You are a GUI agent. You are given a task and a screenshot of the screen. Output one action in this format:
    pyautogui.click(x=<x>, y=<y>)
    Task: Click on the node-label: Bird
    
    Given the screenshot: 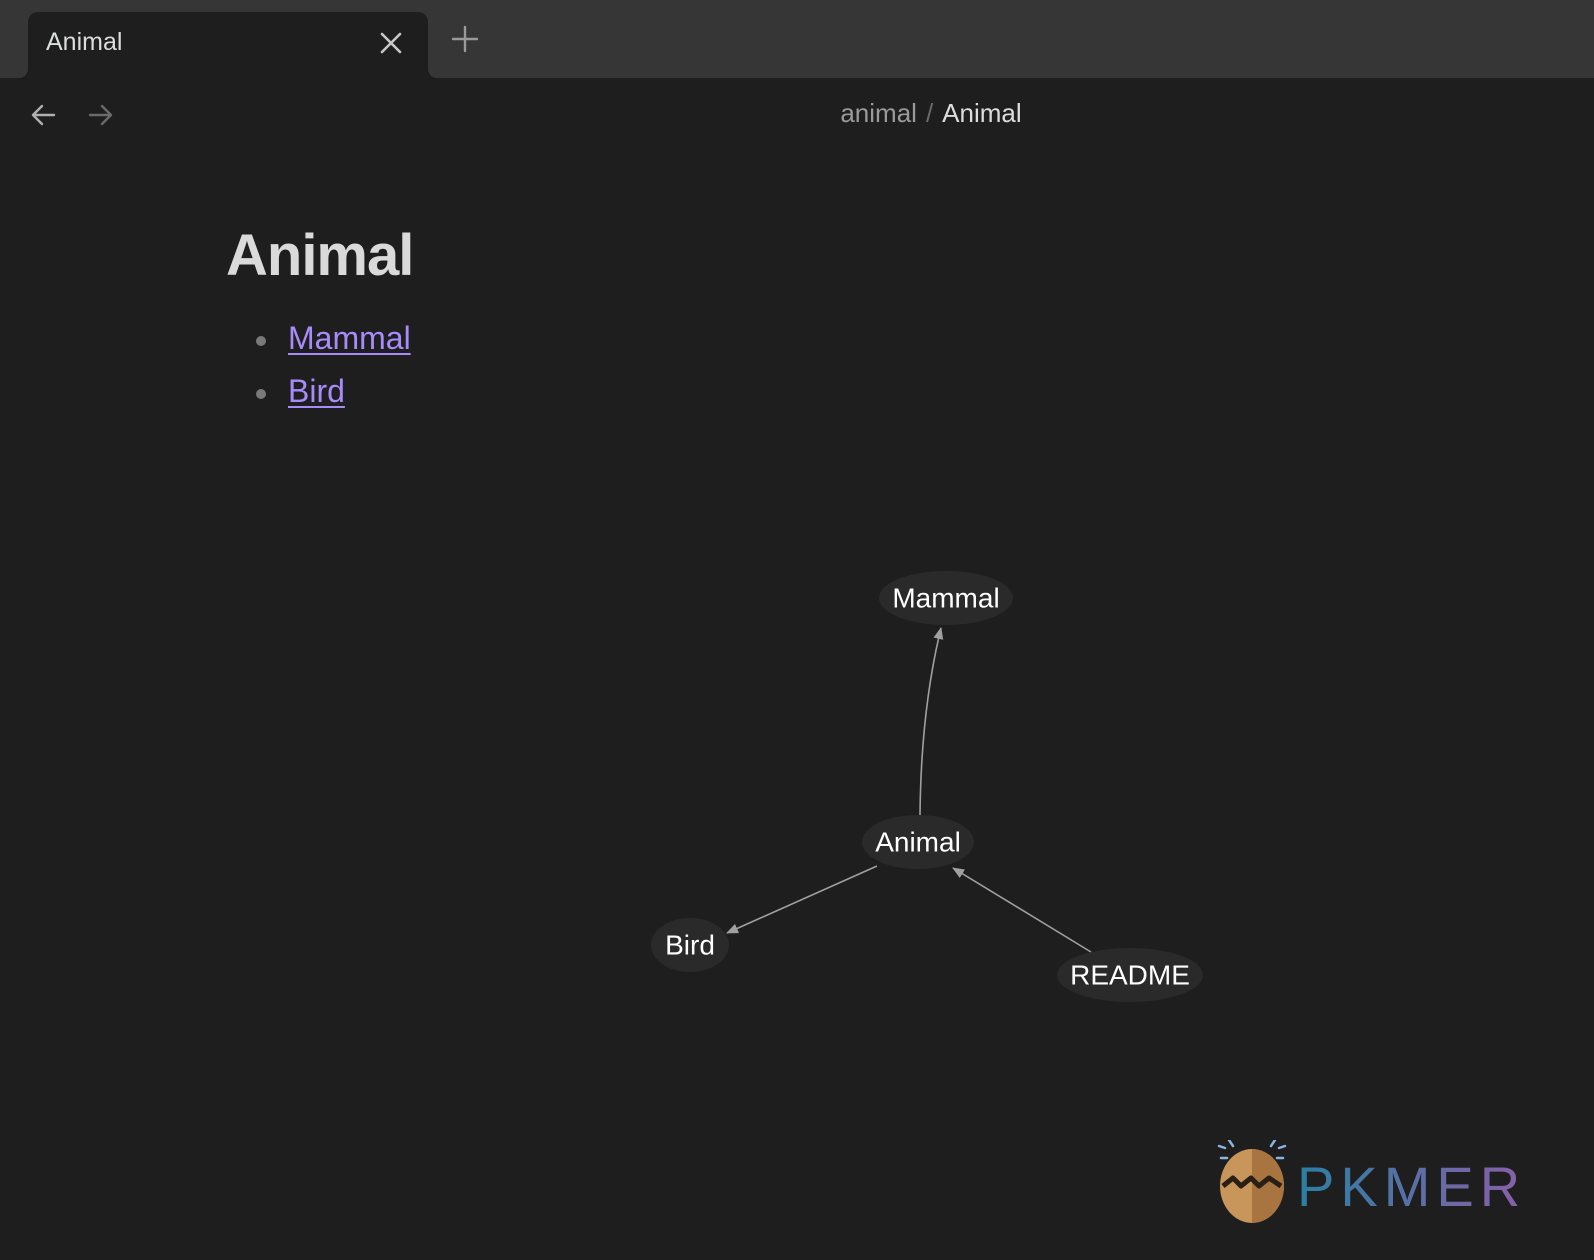 What is the action you would take?
    pyautogui.click(x=690, y=945)
    